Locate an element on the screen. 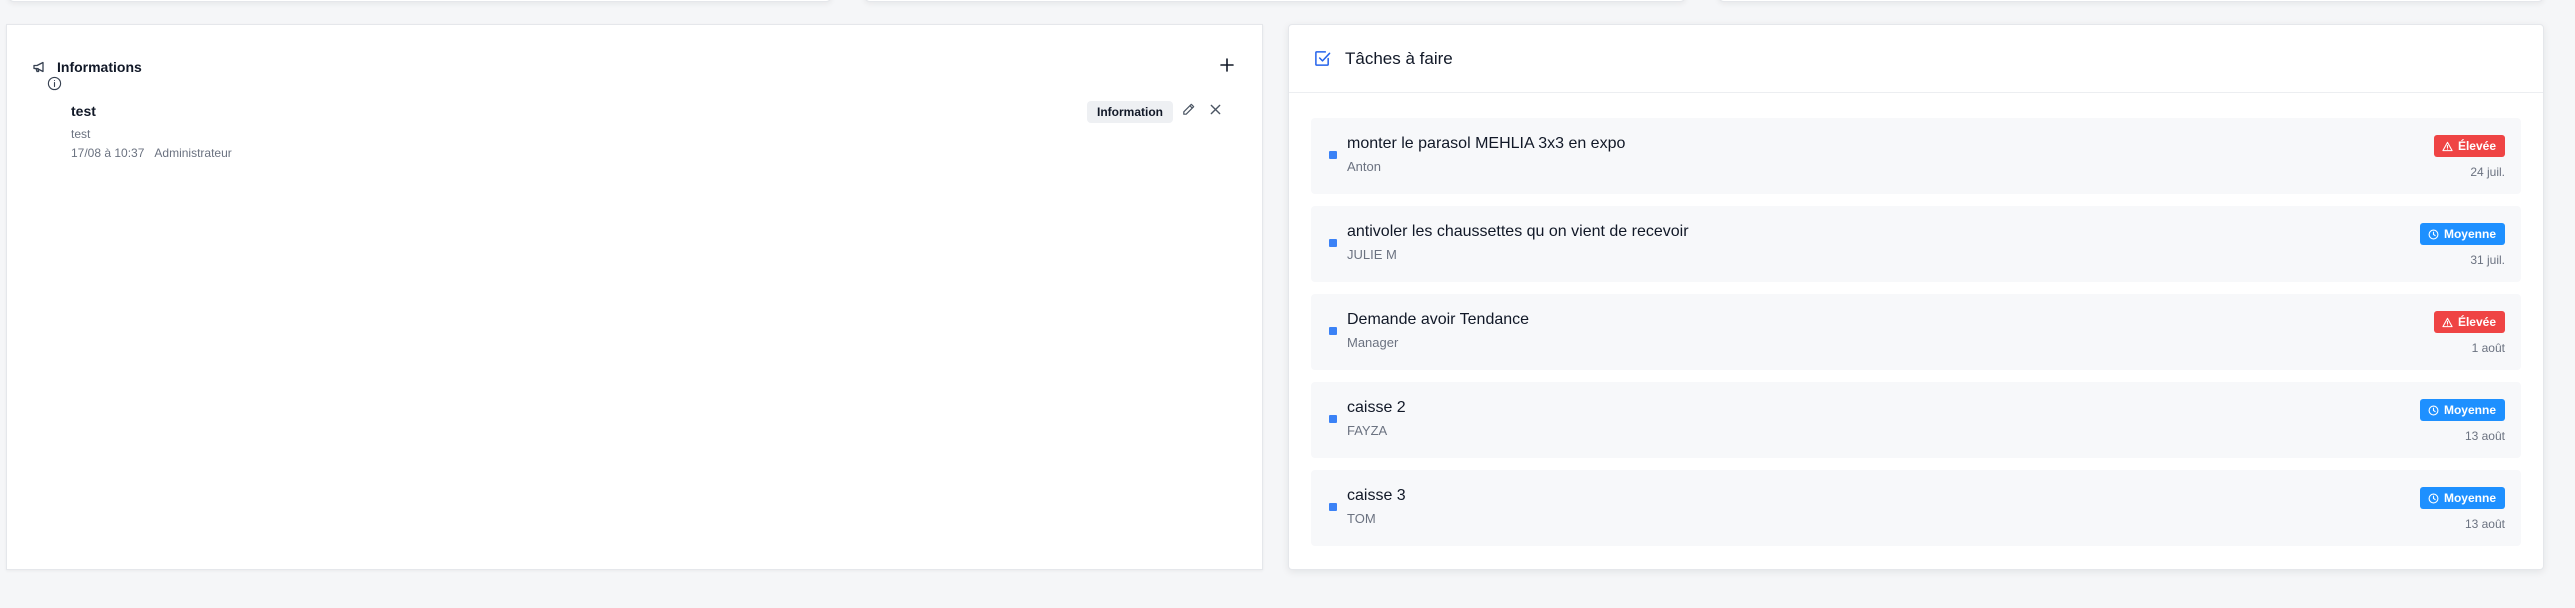 Image resolution: width=2575 pixels, height=608 pixels. information-item-title: test is located at coordinates (83, 111).